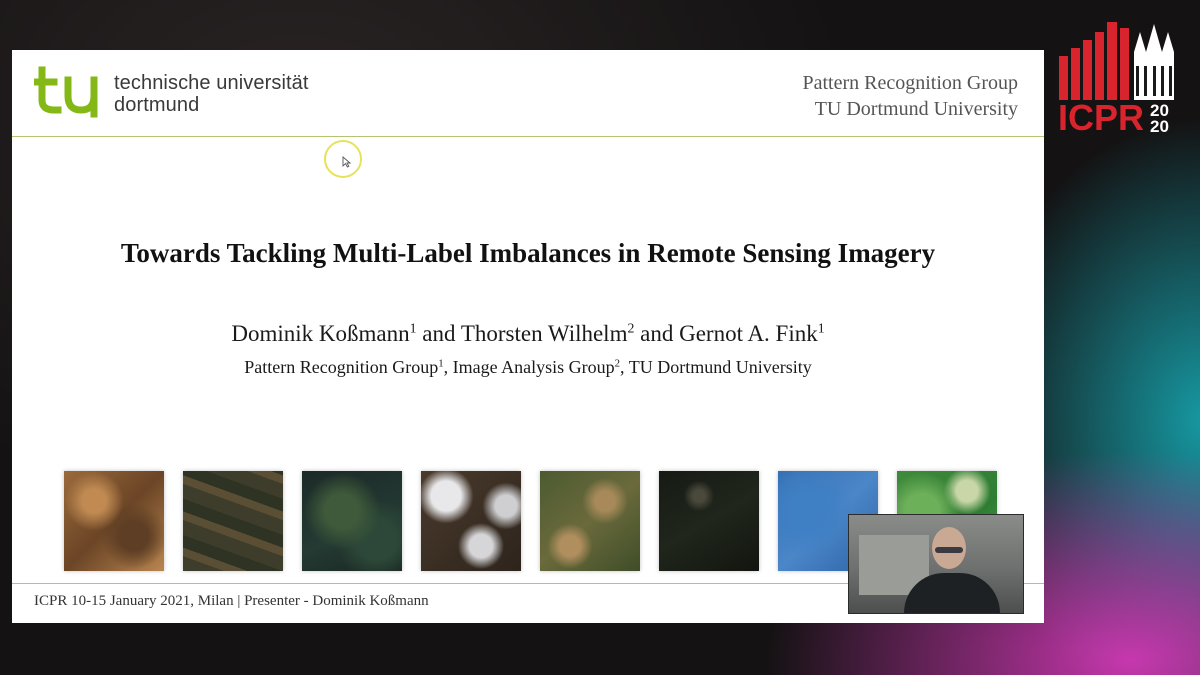 This screenshot has height=675, width=1200. What do you see at coordinates (528, 136) in the screenshot?
I see `header-divider` at bounding box center [528, 136].